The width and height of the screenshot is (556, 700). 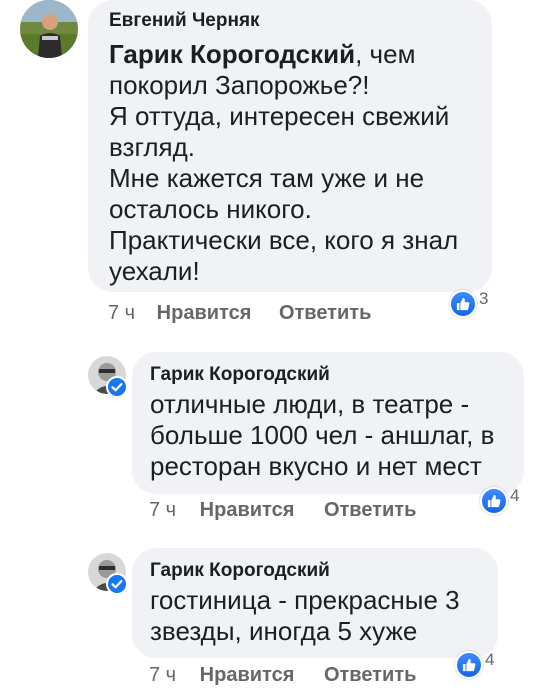 What do you see at coordinates (210, 209) in the screenshot?
I see `comment-text-line: осталось никого.` at bounding box center [210, 209].